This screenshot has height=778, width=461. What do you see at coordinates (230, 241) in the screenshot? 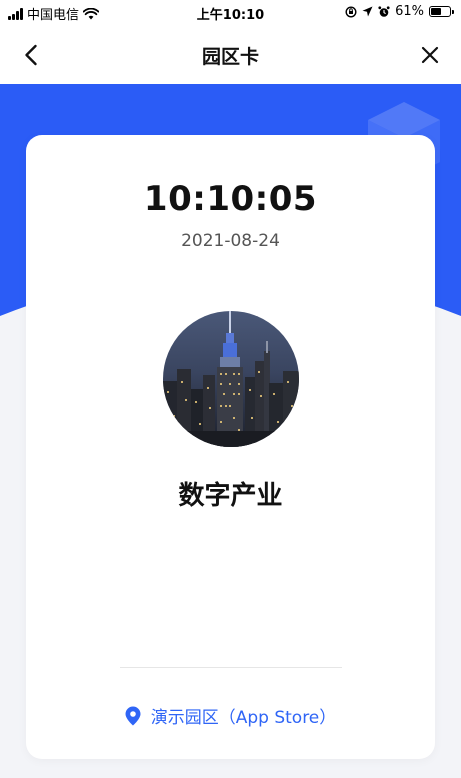
I see `clock-date: 2021-08-24` at bounding box center [230, 241].